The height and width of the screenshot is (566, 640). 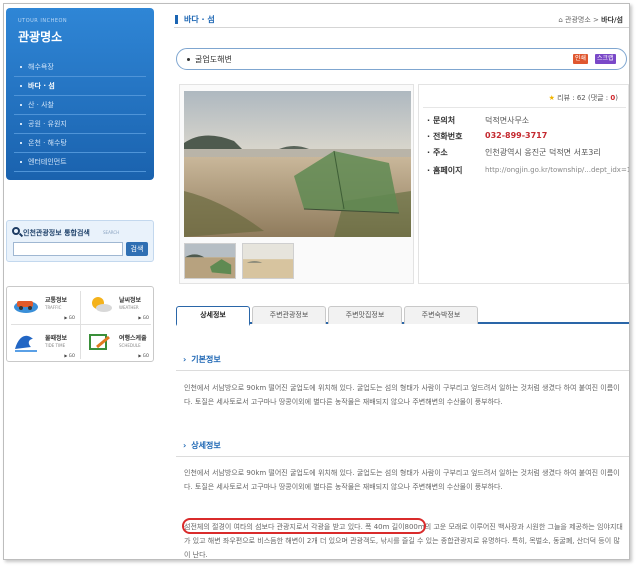 What do you see at coordinates (80, 67) in the screenshot?
I see `menu-item-beach: 해수욕장` at bounding box center [80, 67].